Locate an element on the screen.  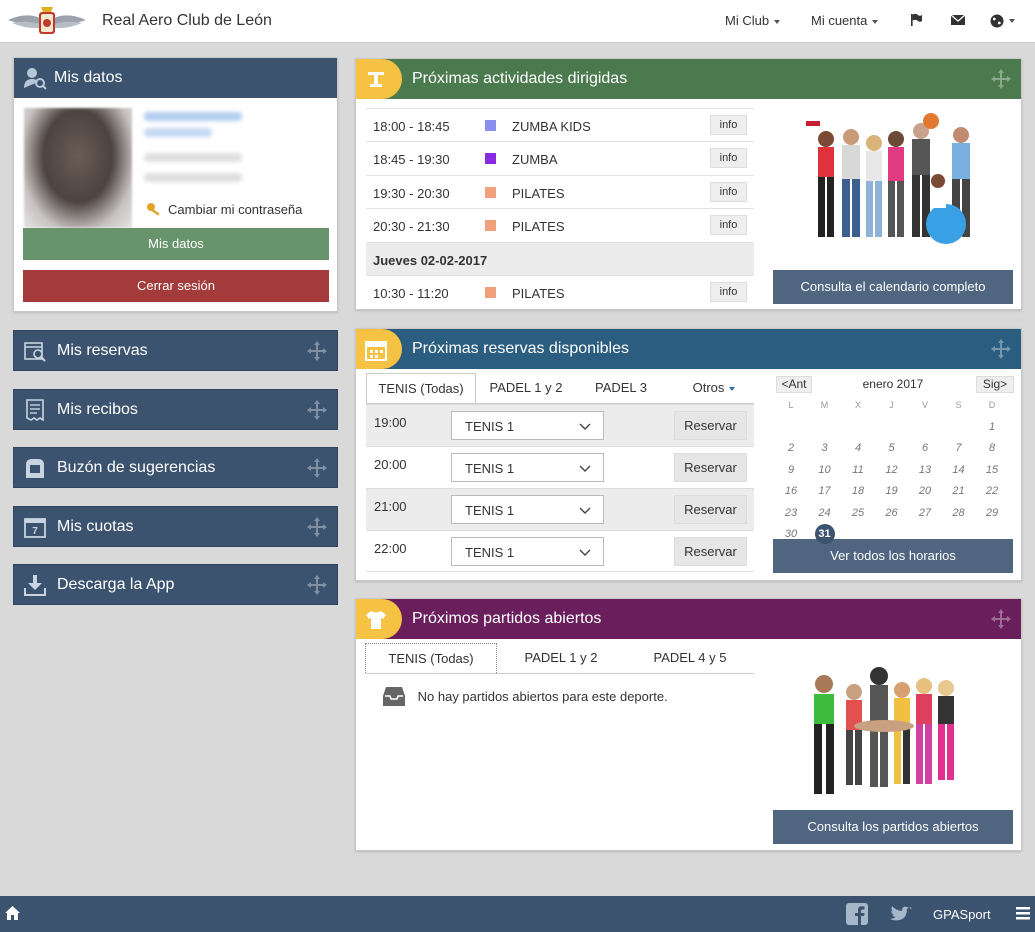
full-calendar-button: Consulta el calendario completo is located at coordinates (893, 287).